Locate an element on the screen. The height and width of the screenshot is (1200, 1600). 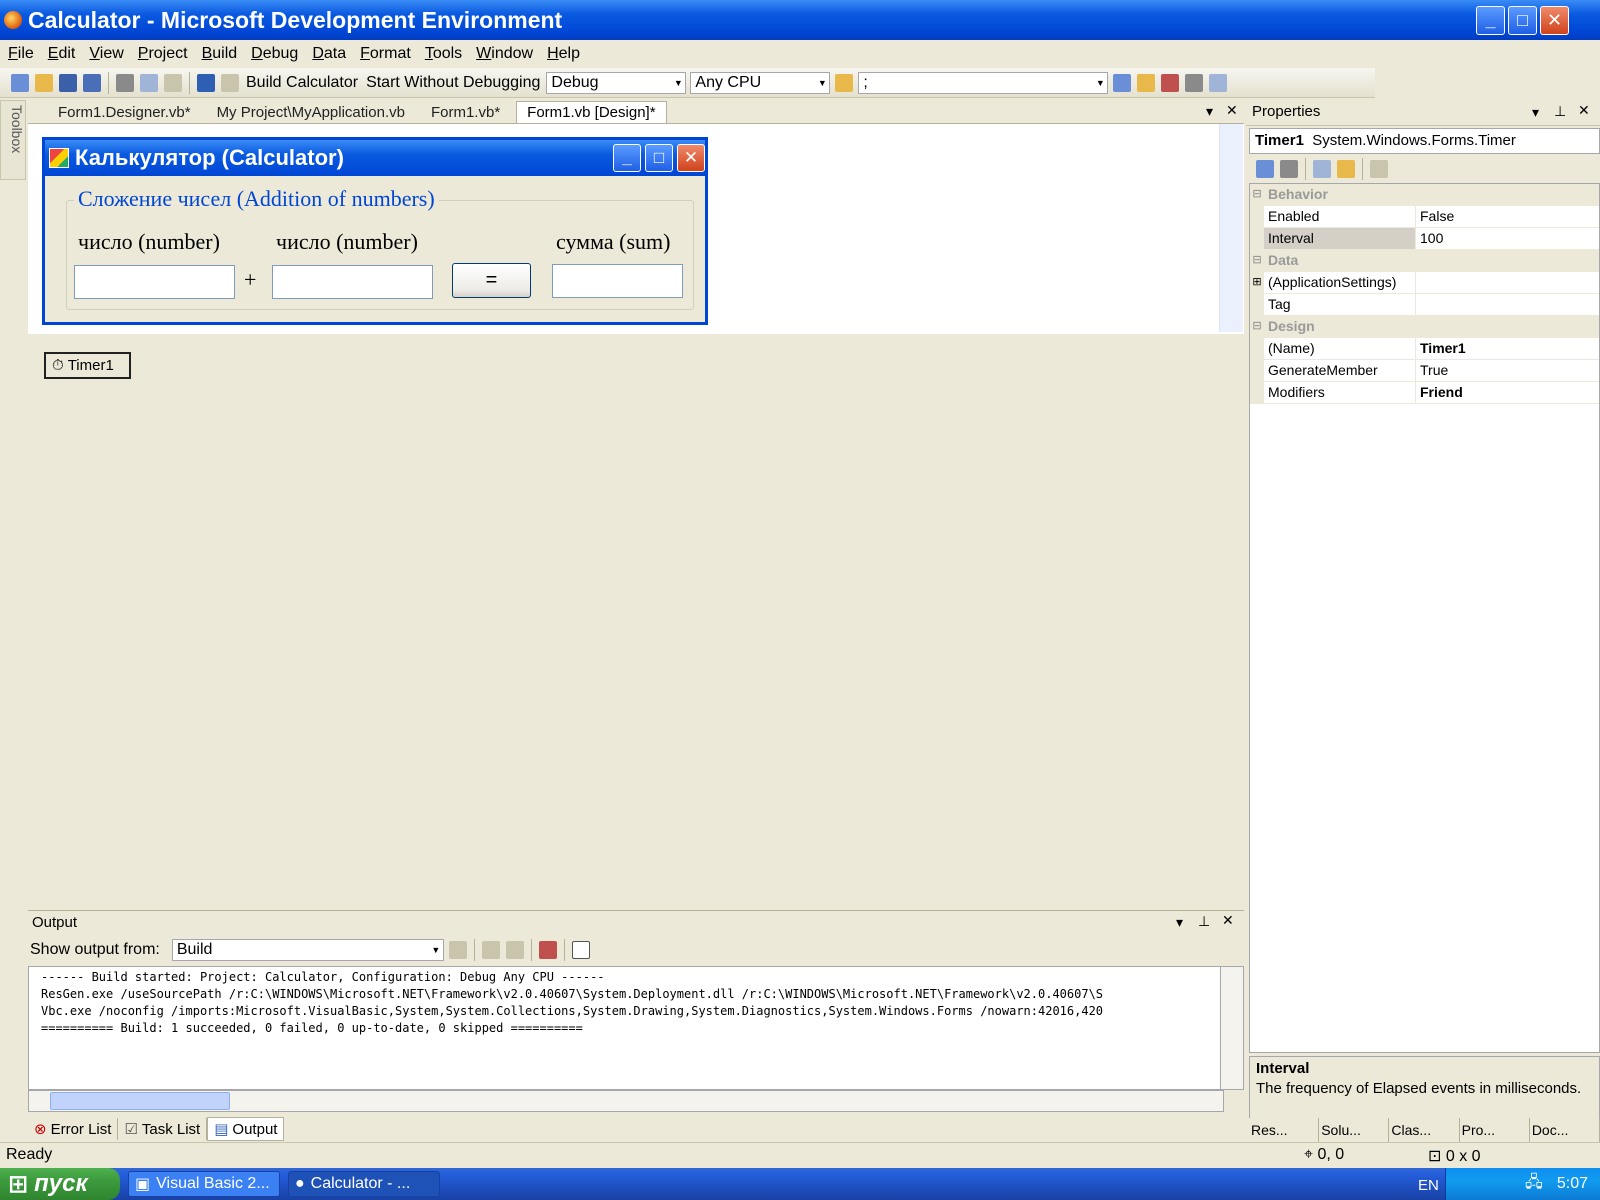
property-row: (Name) Timer1 is located at coordinates (1424, 349).